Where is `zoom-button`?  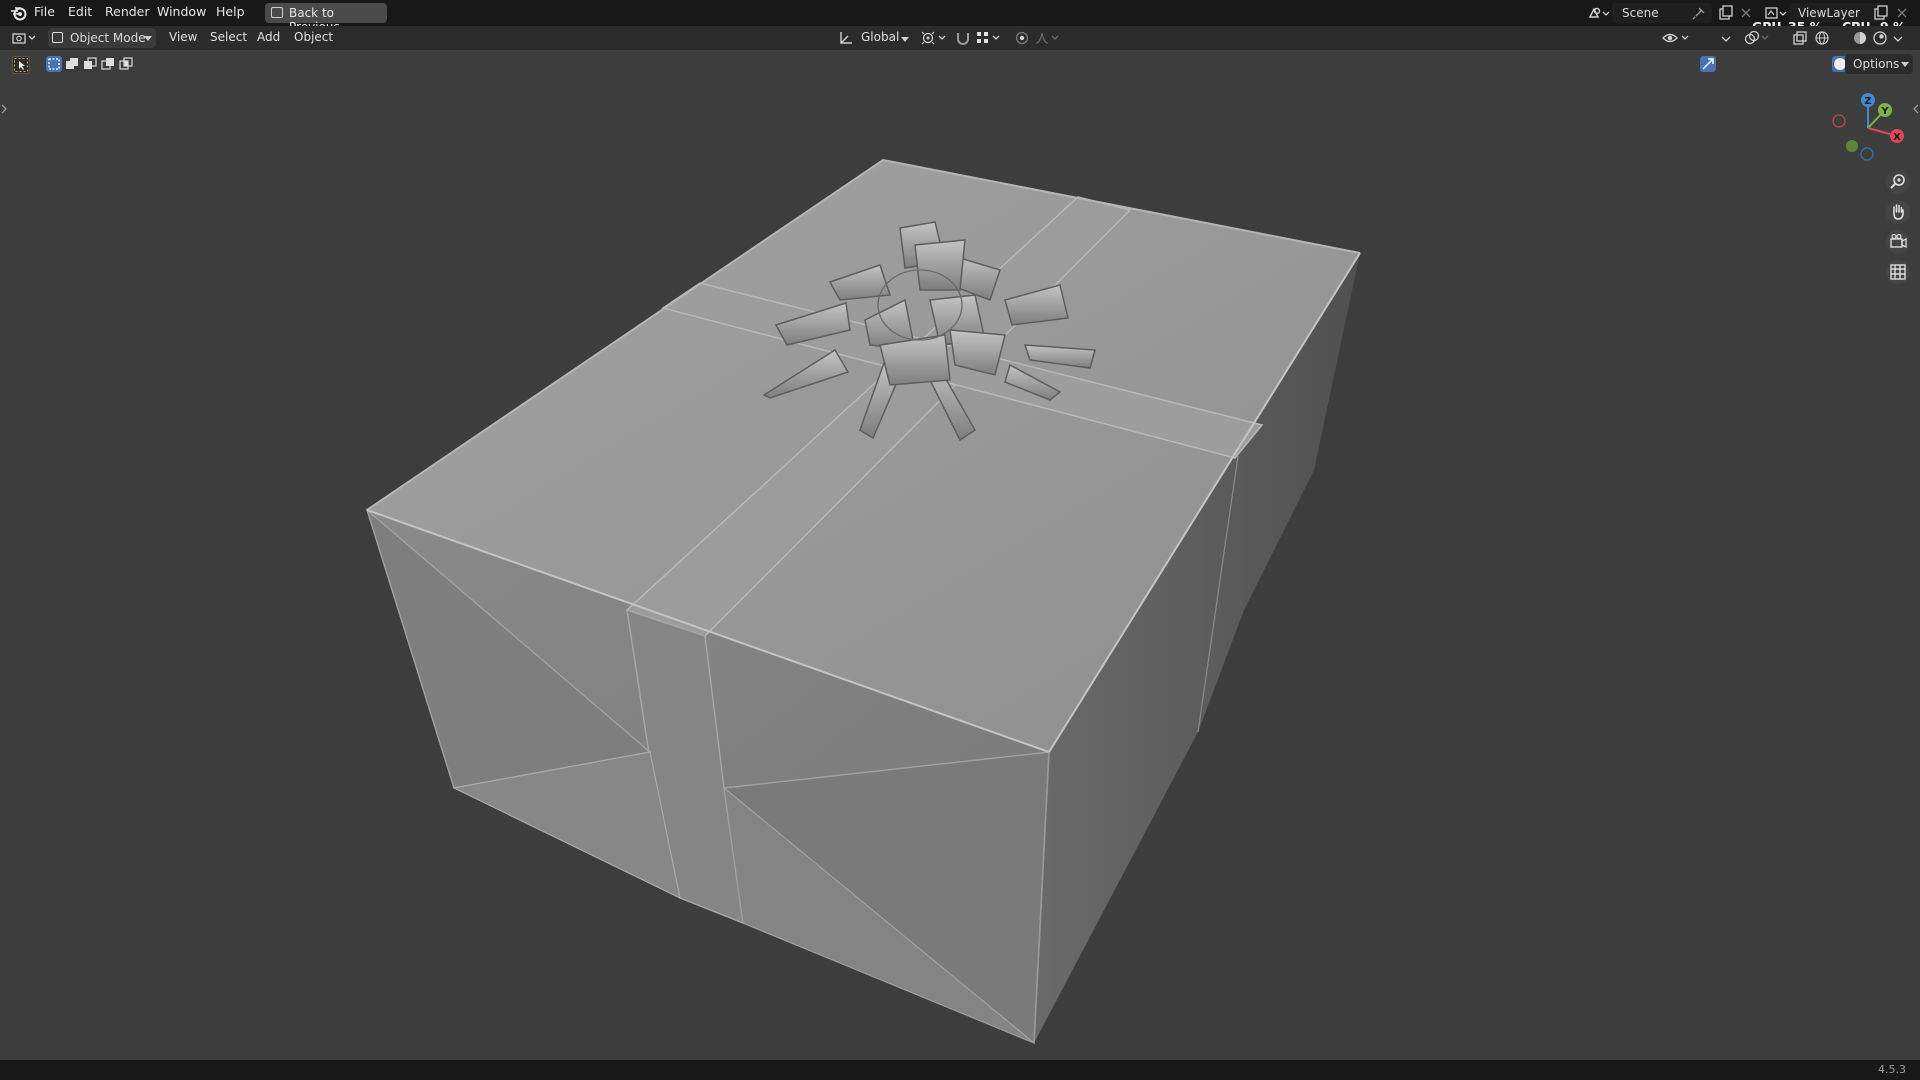
zoom-button is located at coordinates (1898, 182).